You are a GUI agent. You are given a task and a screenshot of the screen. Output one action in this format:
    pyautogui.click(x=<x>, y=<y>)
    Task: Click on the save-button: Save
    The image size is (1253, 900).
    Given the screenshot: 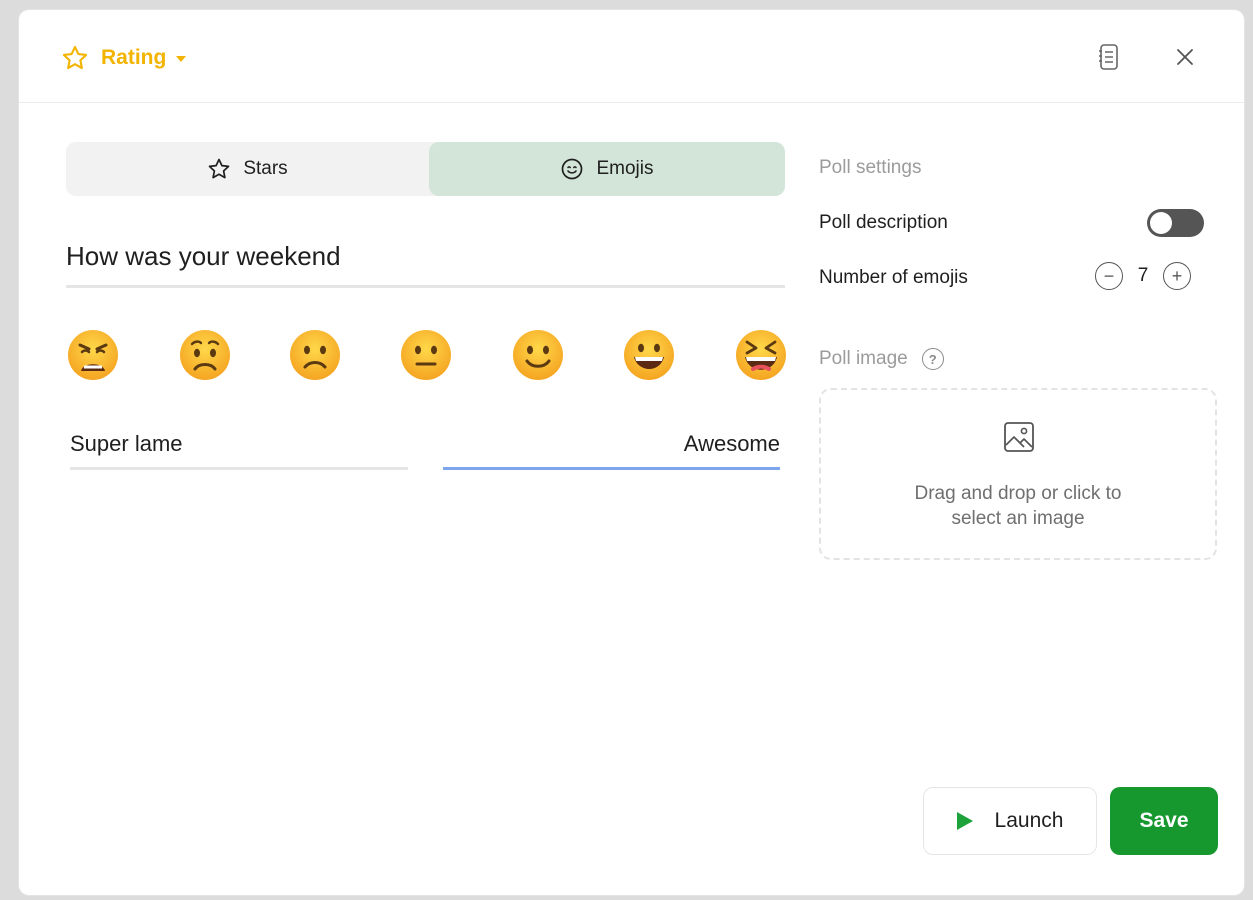 What is the action you would take?
    pyautogui.click(x=1164, y=821)
    